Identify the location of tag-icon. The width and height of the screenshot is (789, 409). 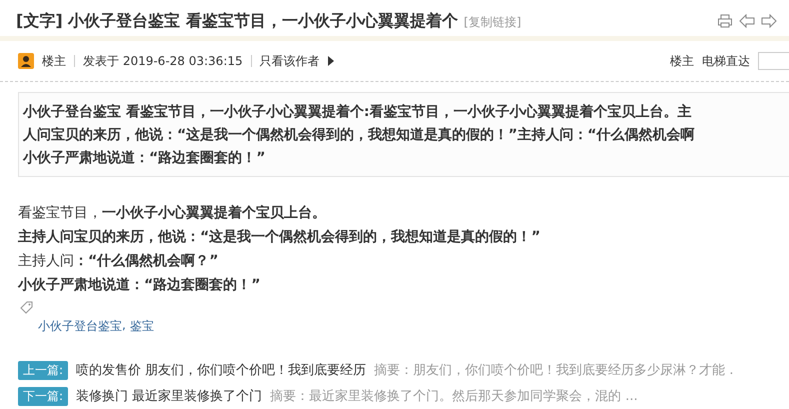
(26, 307).